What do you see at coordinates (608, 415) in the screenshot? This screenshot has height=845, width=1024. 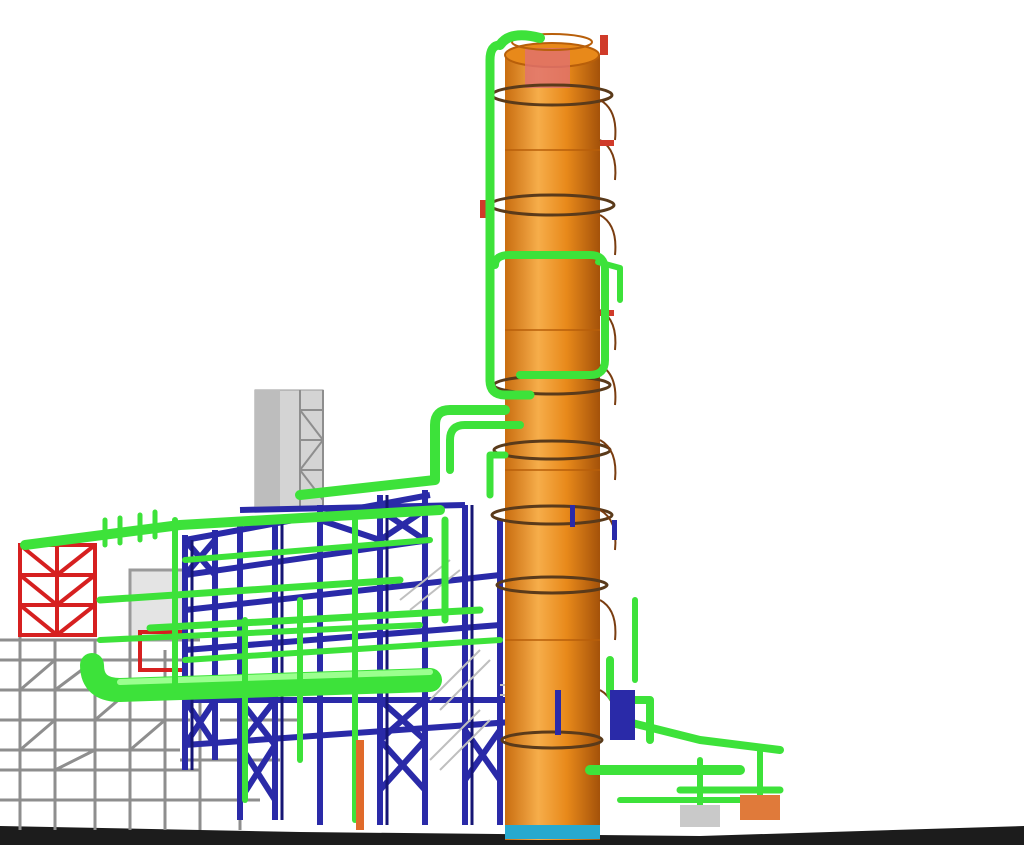 I see `column-ladder` at bounding box center [608, 415].